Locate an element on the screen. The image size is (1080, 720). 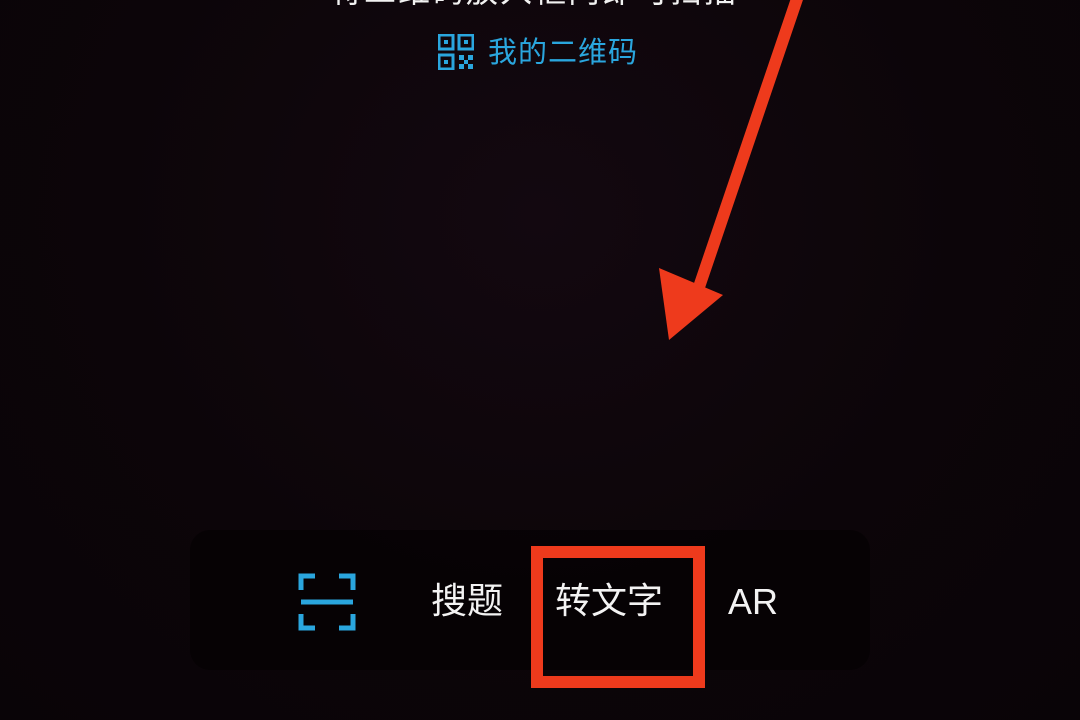
mode-ar: AR is located at coordinates (753, 602).